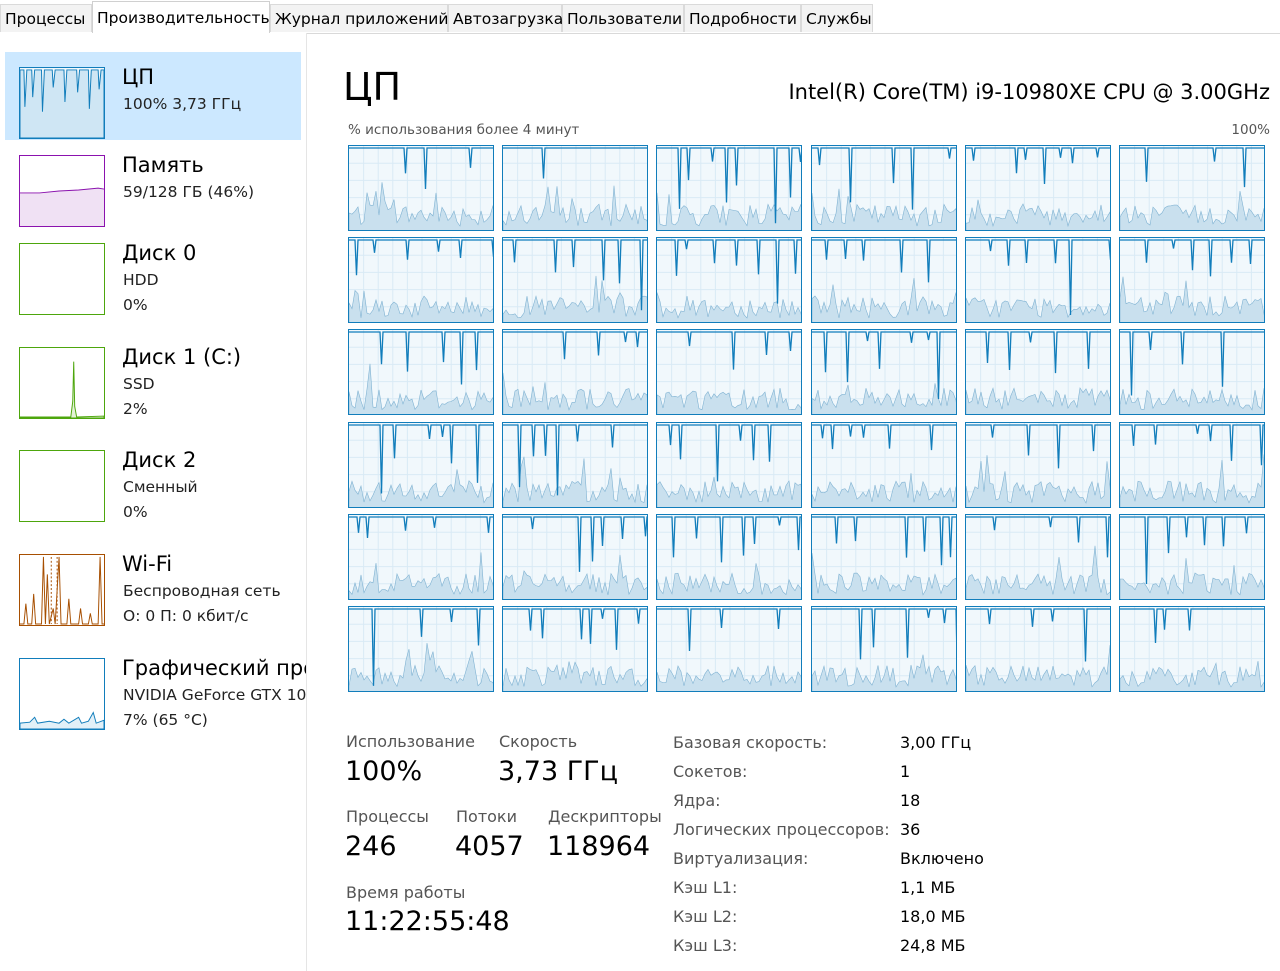 The width and height of the screenshot is (1280, 971). I want to click on sidebar-item-memory: Память 59/128 ГБ (46%), so click(153, 184).